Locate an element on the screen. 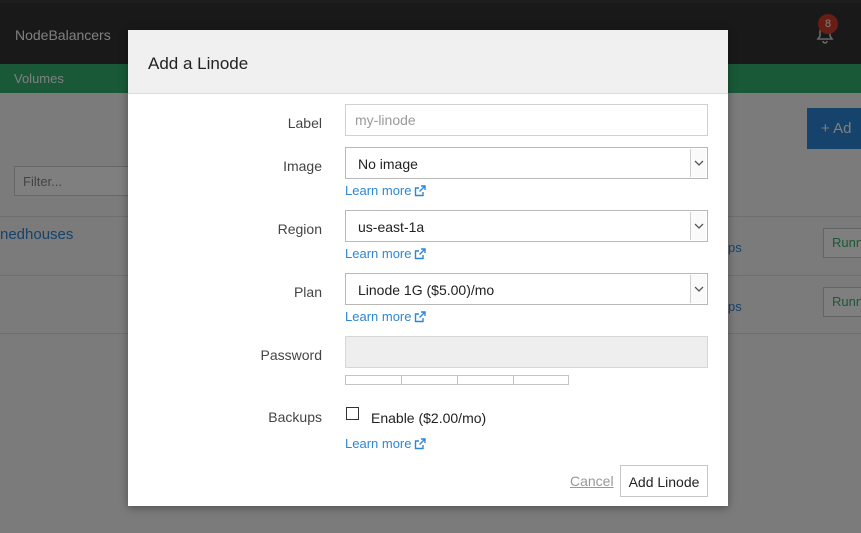 The height and width of the screenshot is (533, 861). backups-checkbox is located at coordinates (352, 413).